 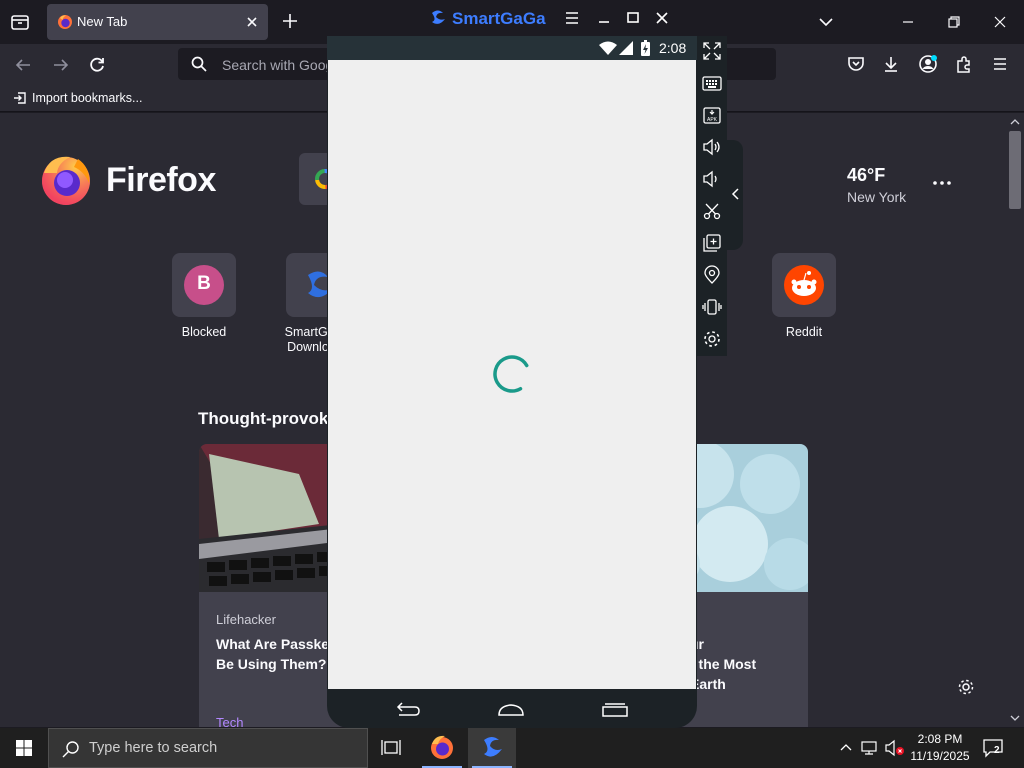 What do you see at coordinates (712, 211) in the screenshot?
I see `screenshot-icon` at bounding box center [712, 211].